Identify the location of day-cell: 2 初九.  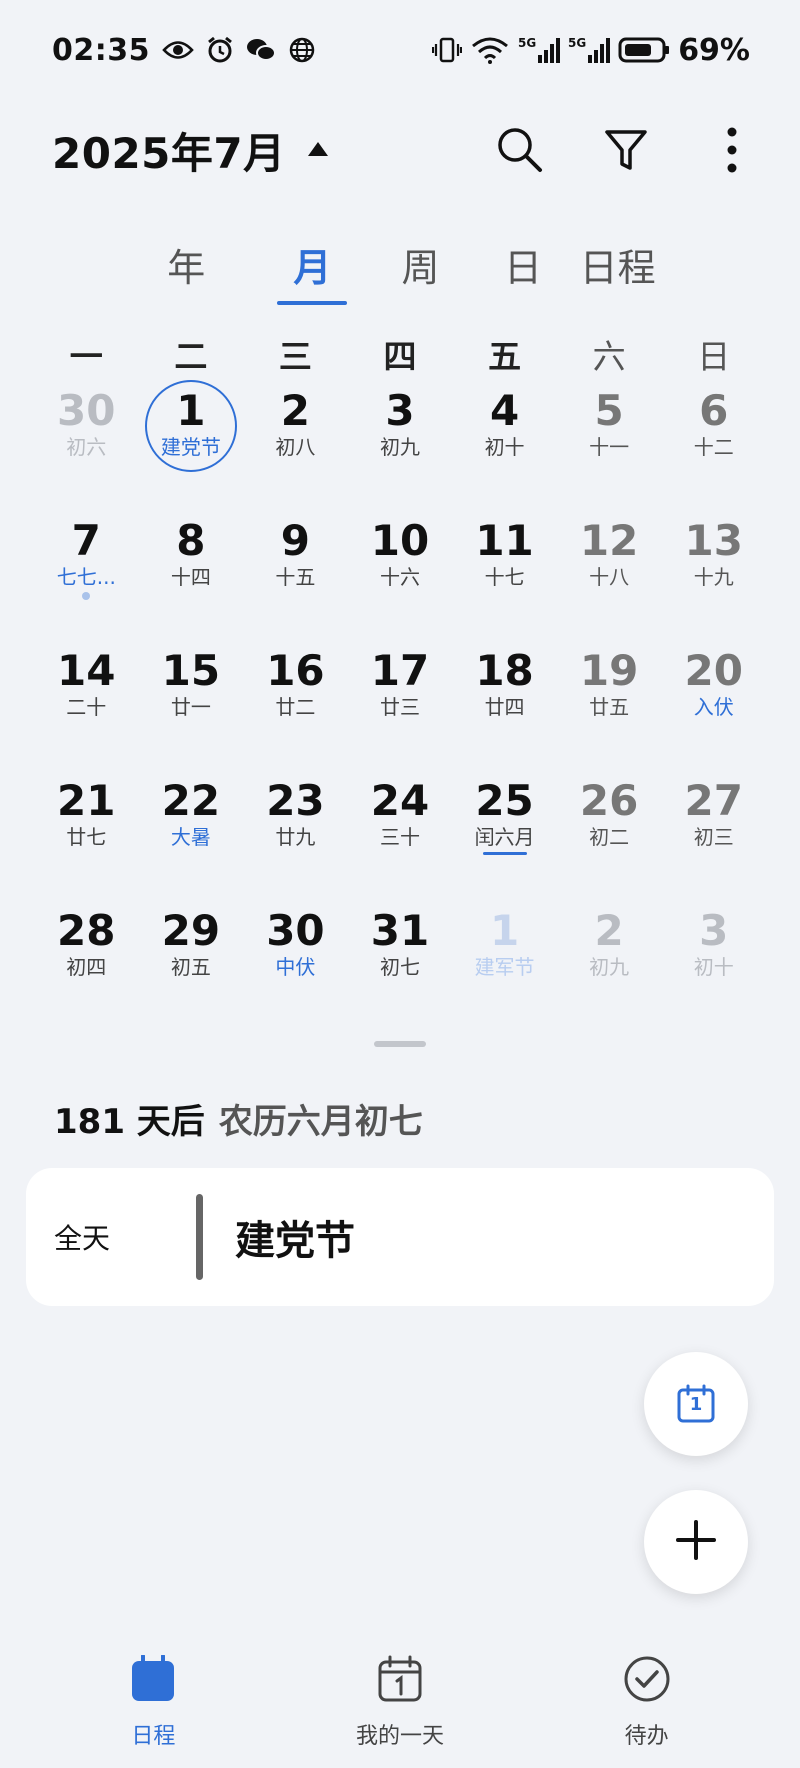
(609, 967).